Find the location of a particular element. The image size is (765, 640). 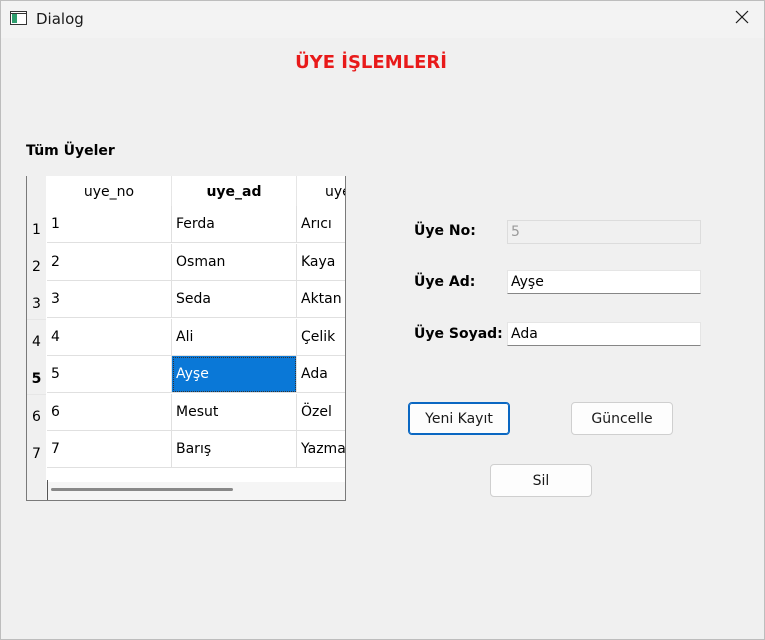

row-header: 2 is located at coordinates (36, 264).